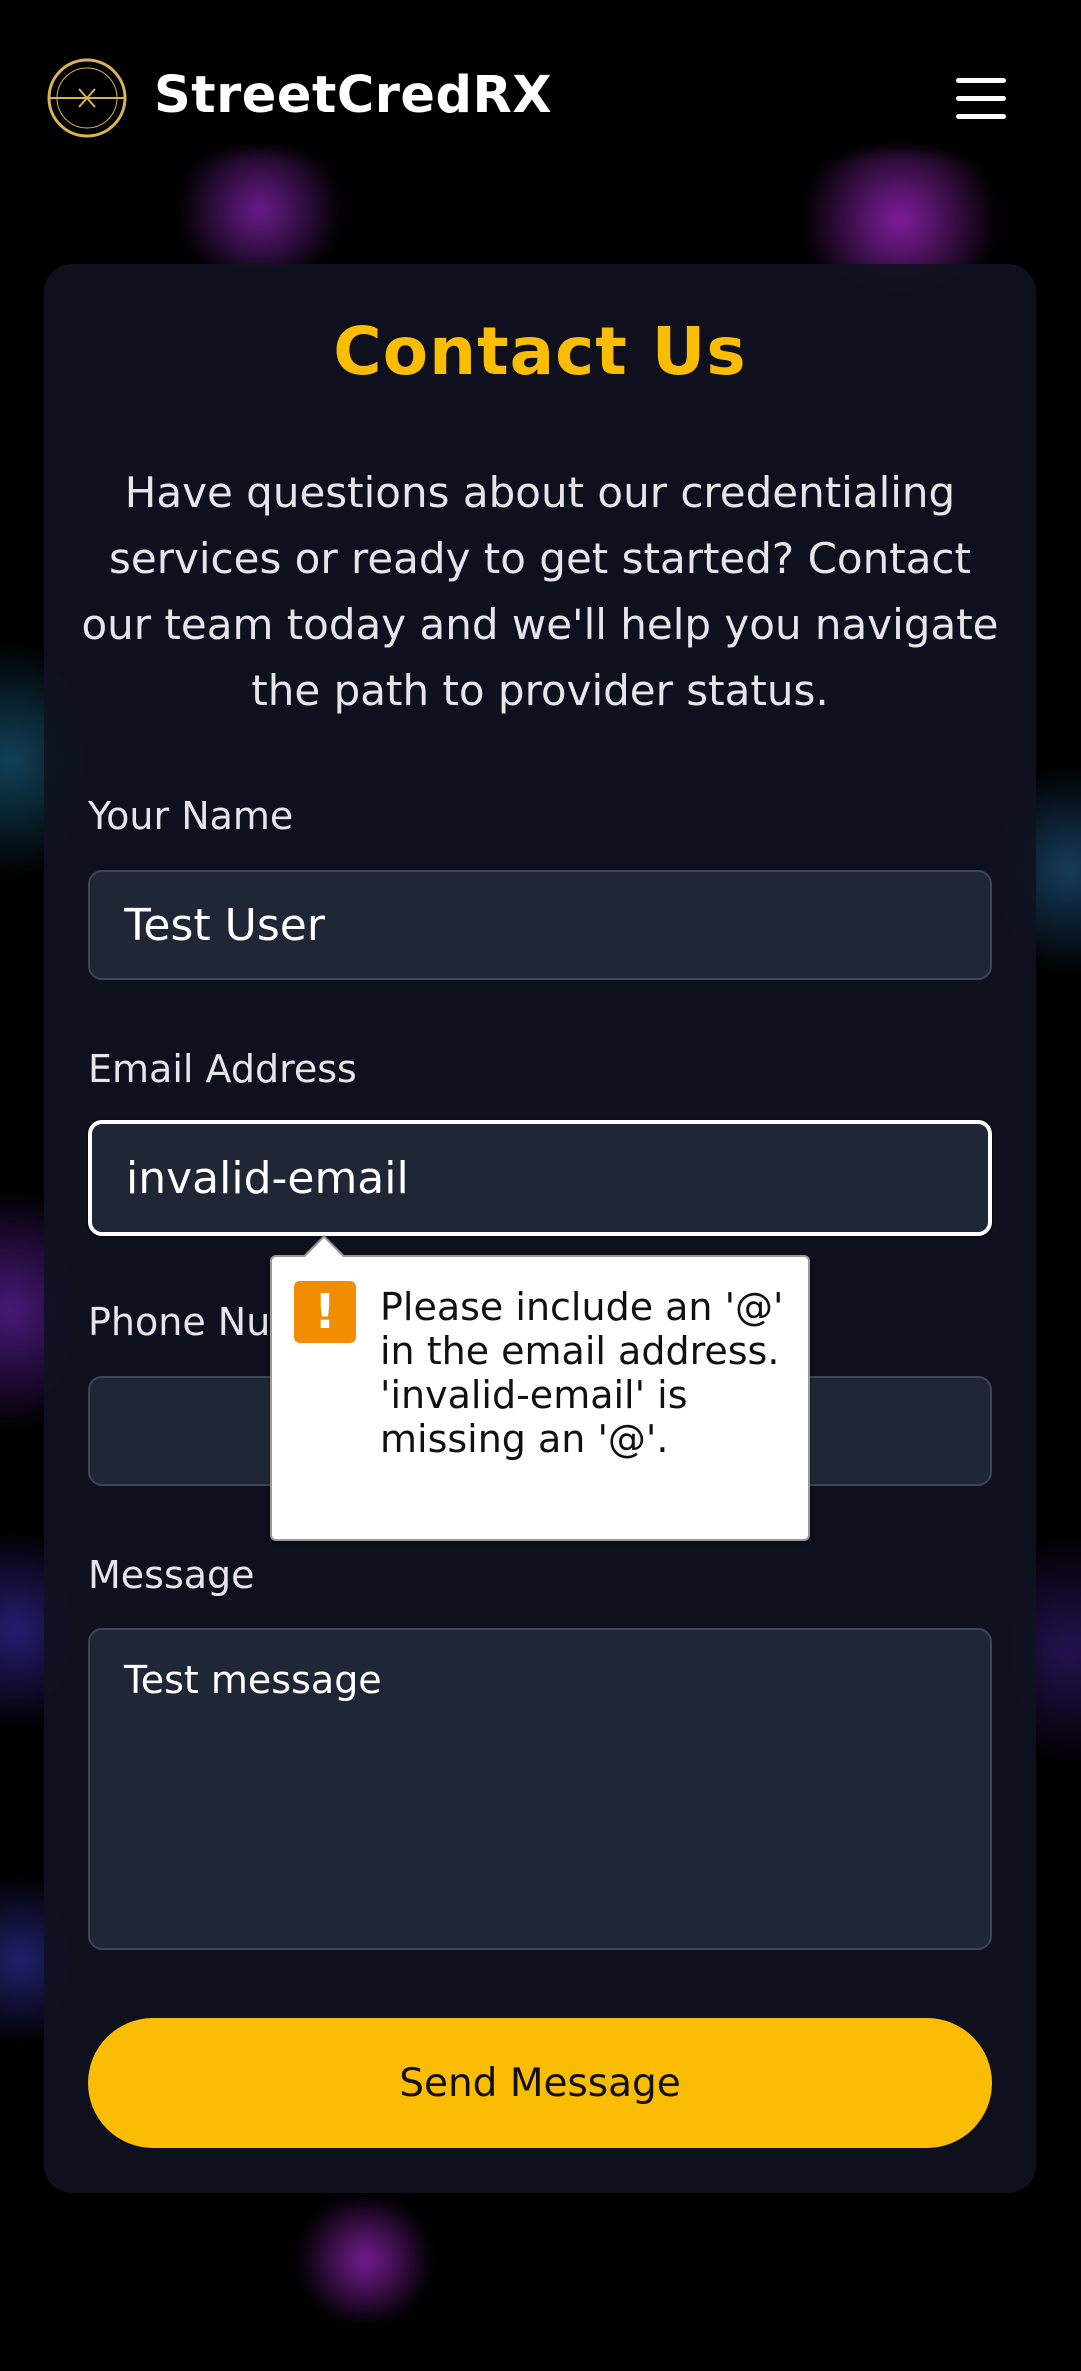 Image resolution: width=1081 pixels, height=2371 pixels. Describe the element at coordinates (540, 351) in the screenshot. I see `page-title: Contact Us` at that location.